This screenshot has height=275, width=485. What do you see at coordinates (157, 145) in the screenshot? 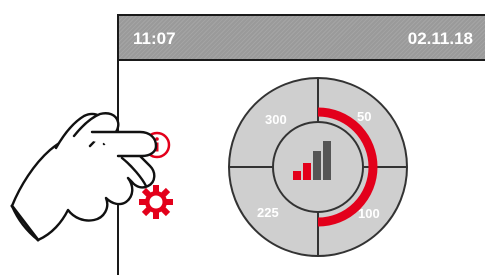
I see `info-icon` at bounding box center [157, 145].